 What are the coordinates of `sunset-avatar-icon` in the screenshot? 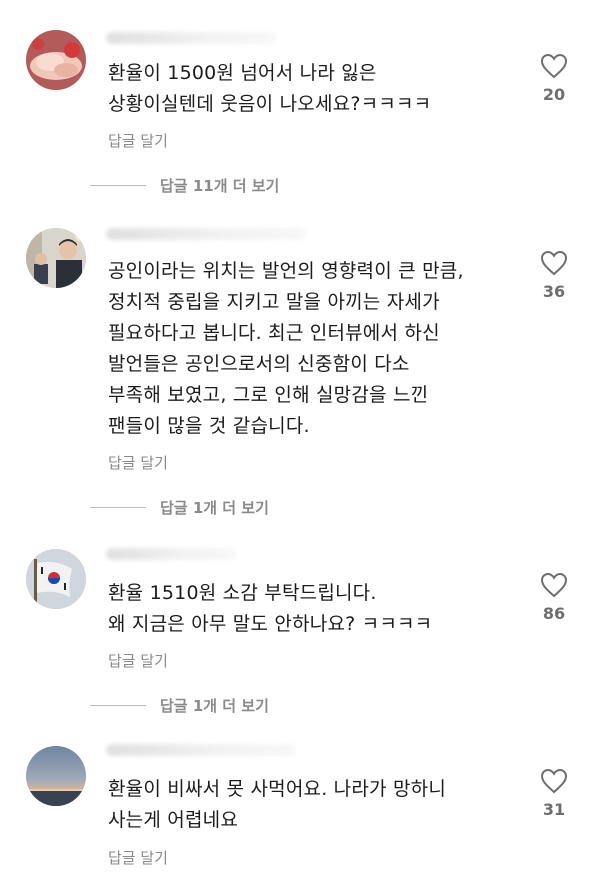 It's located at (56, 776).